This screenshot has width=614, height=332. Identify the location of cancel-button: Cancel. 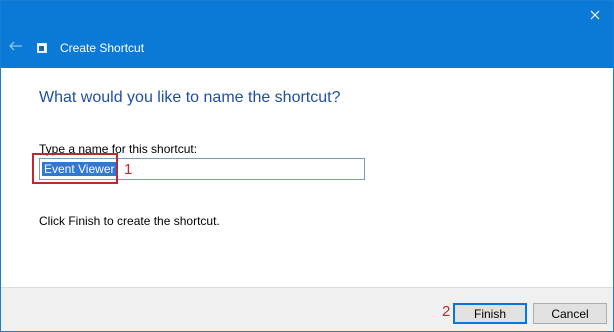
(570, 313).